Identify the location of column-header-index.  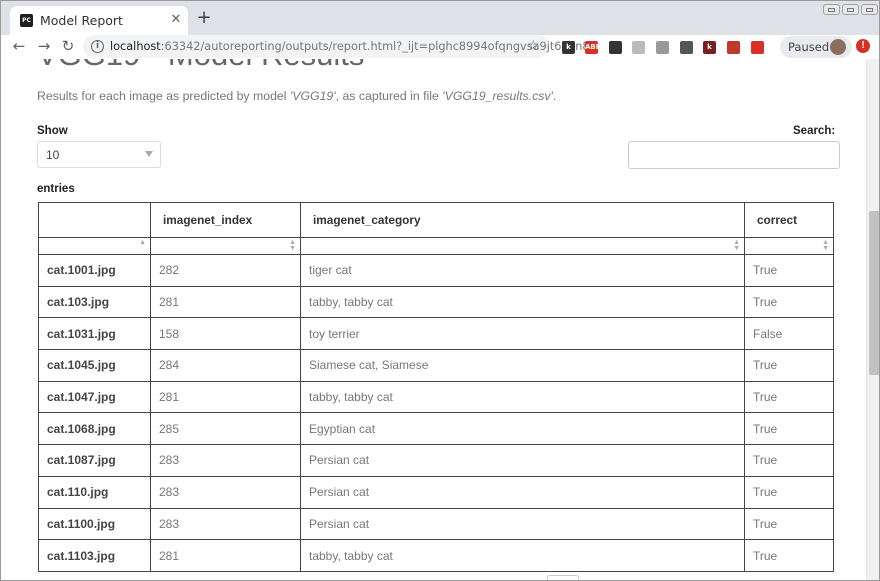
(94, 220).